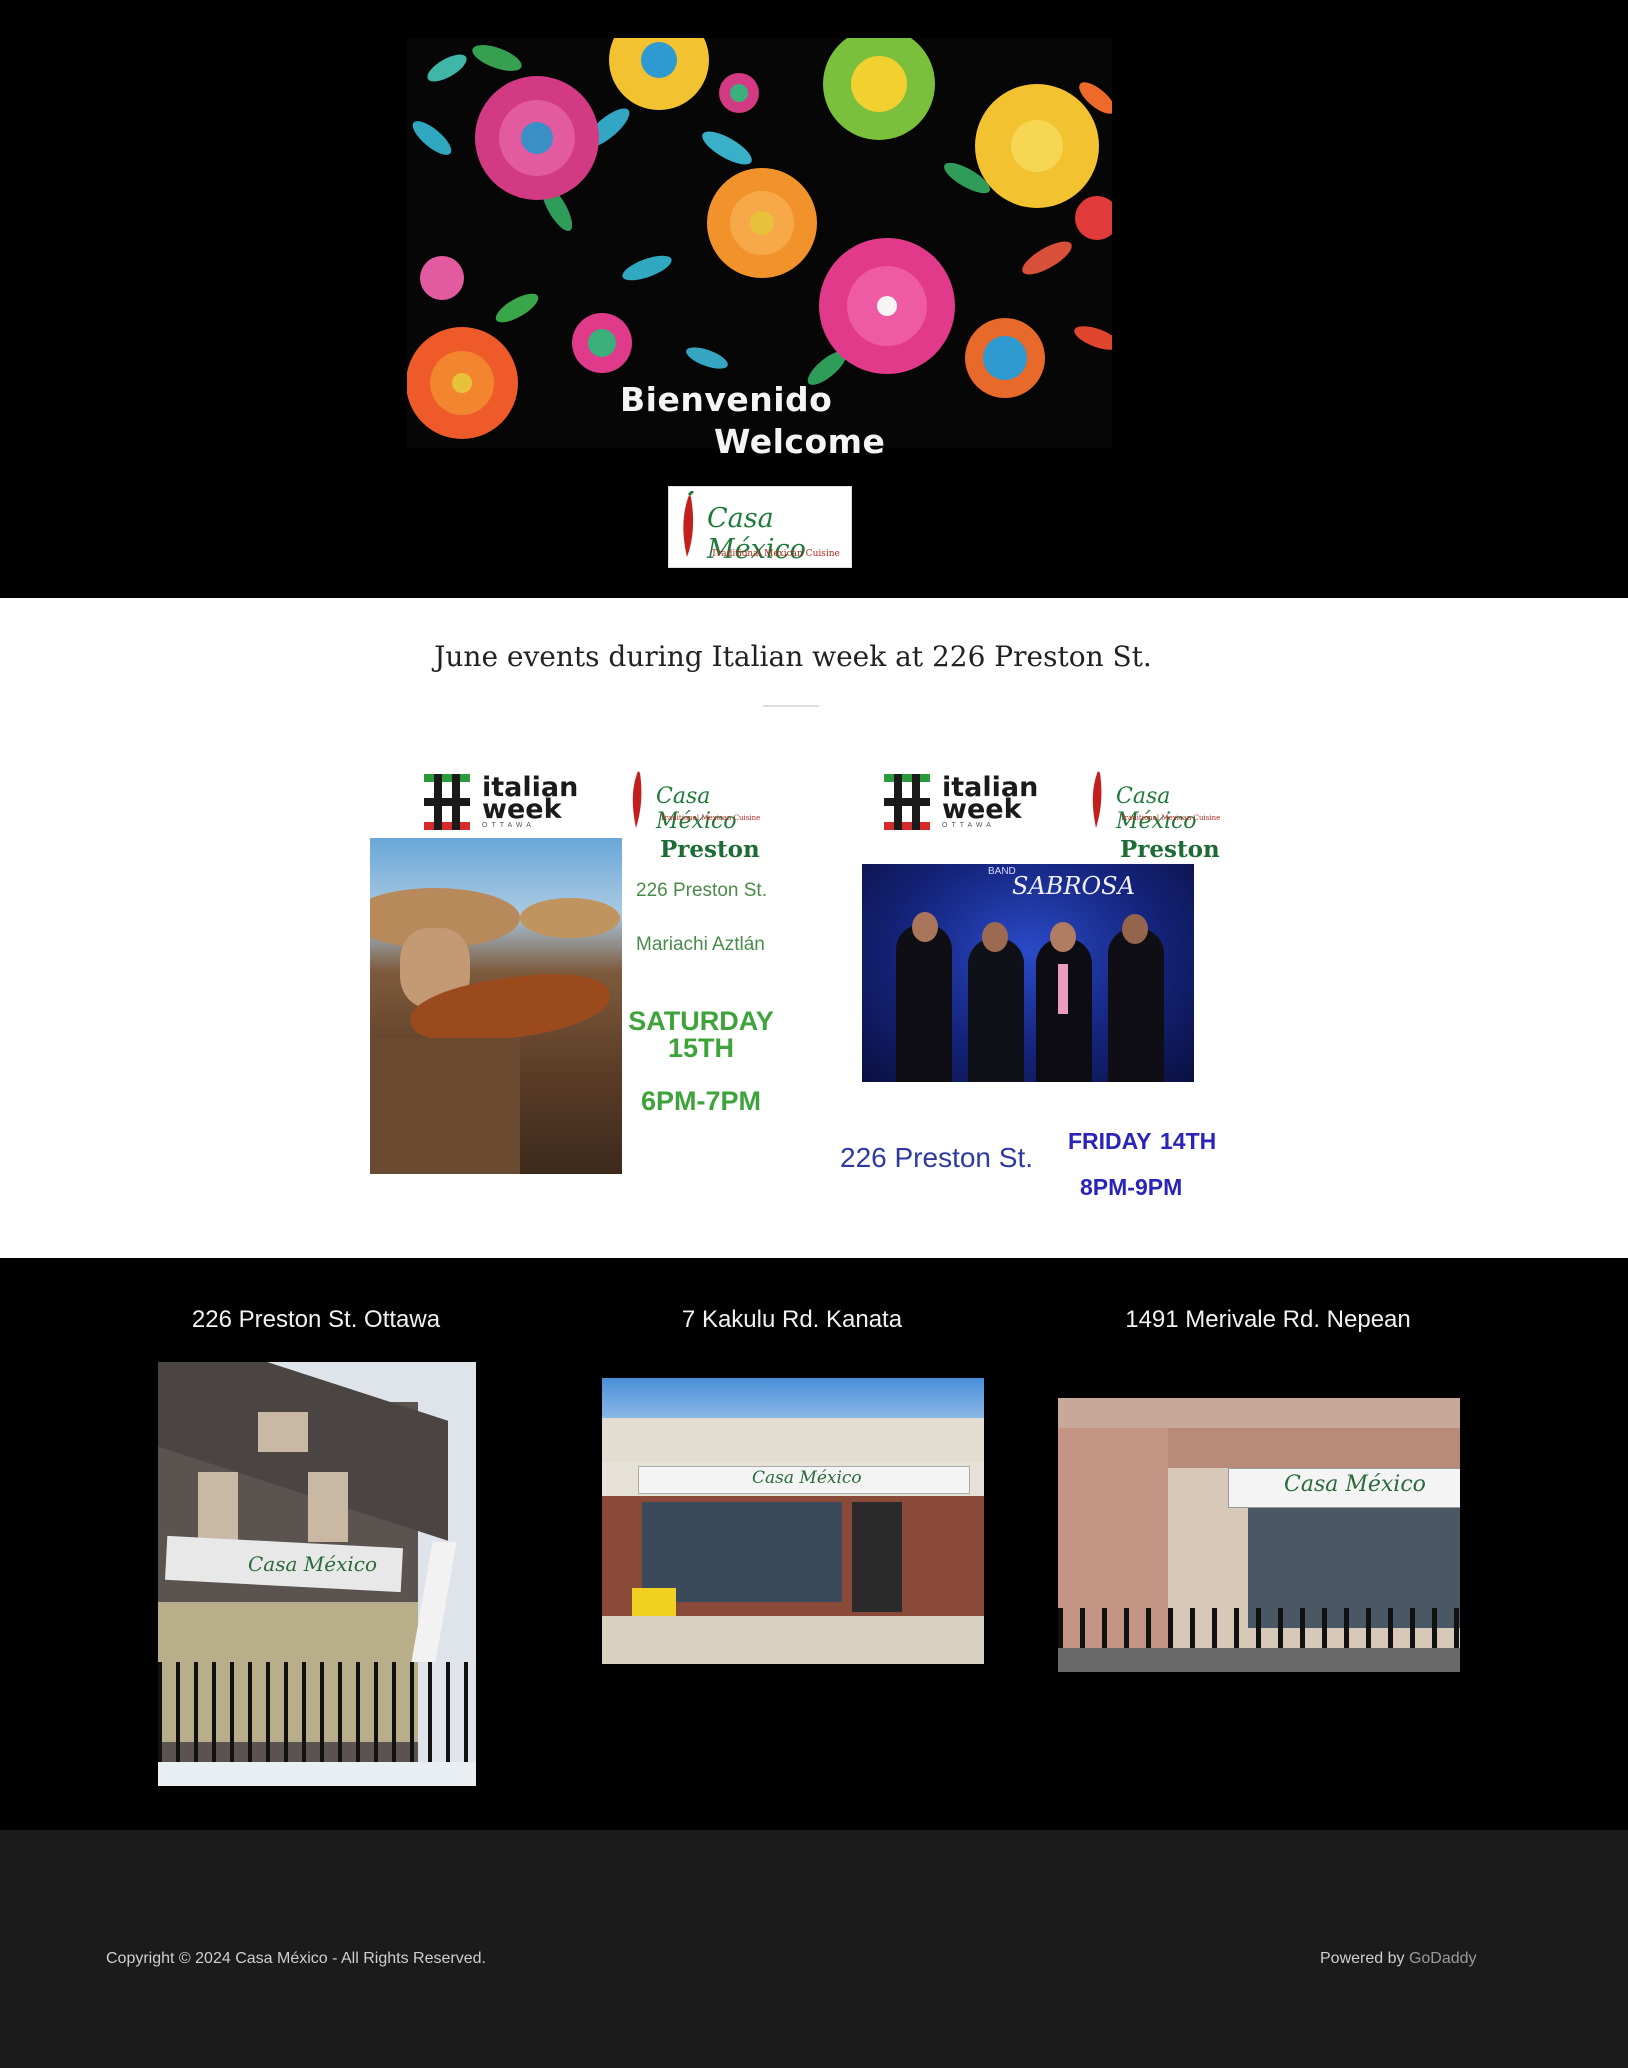 The width and height of the screenshot is (1628, 2068). What do you see at coordinates (1110, 1141) in the screenshot?
I see `flyer-day: FRIDAY` at bounding box center [1110, 1141].